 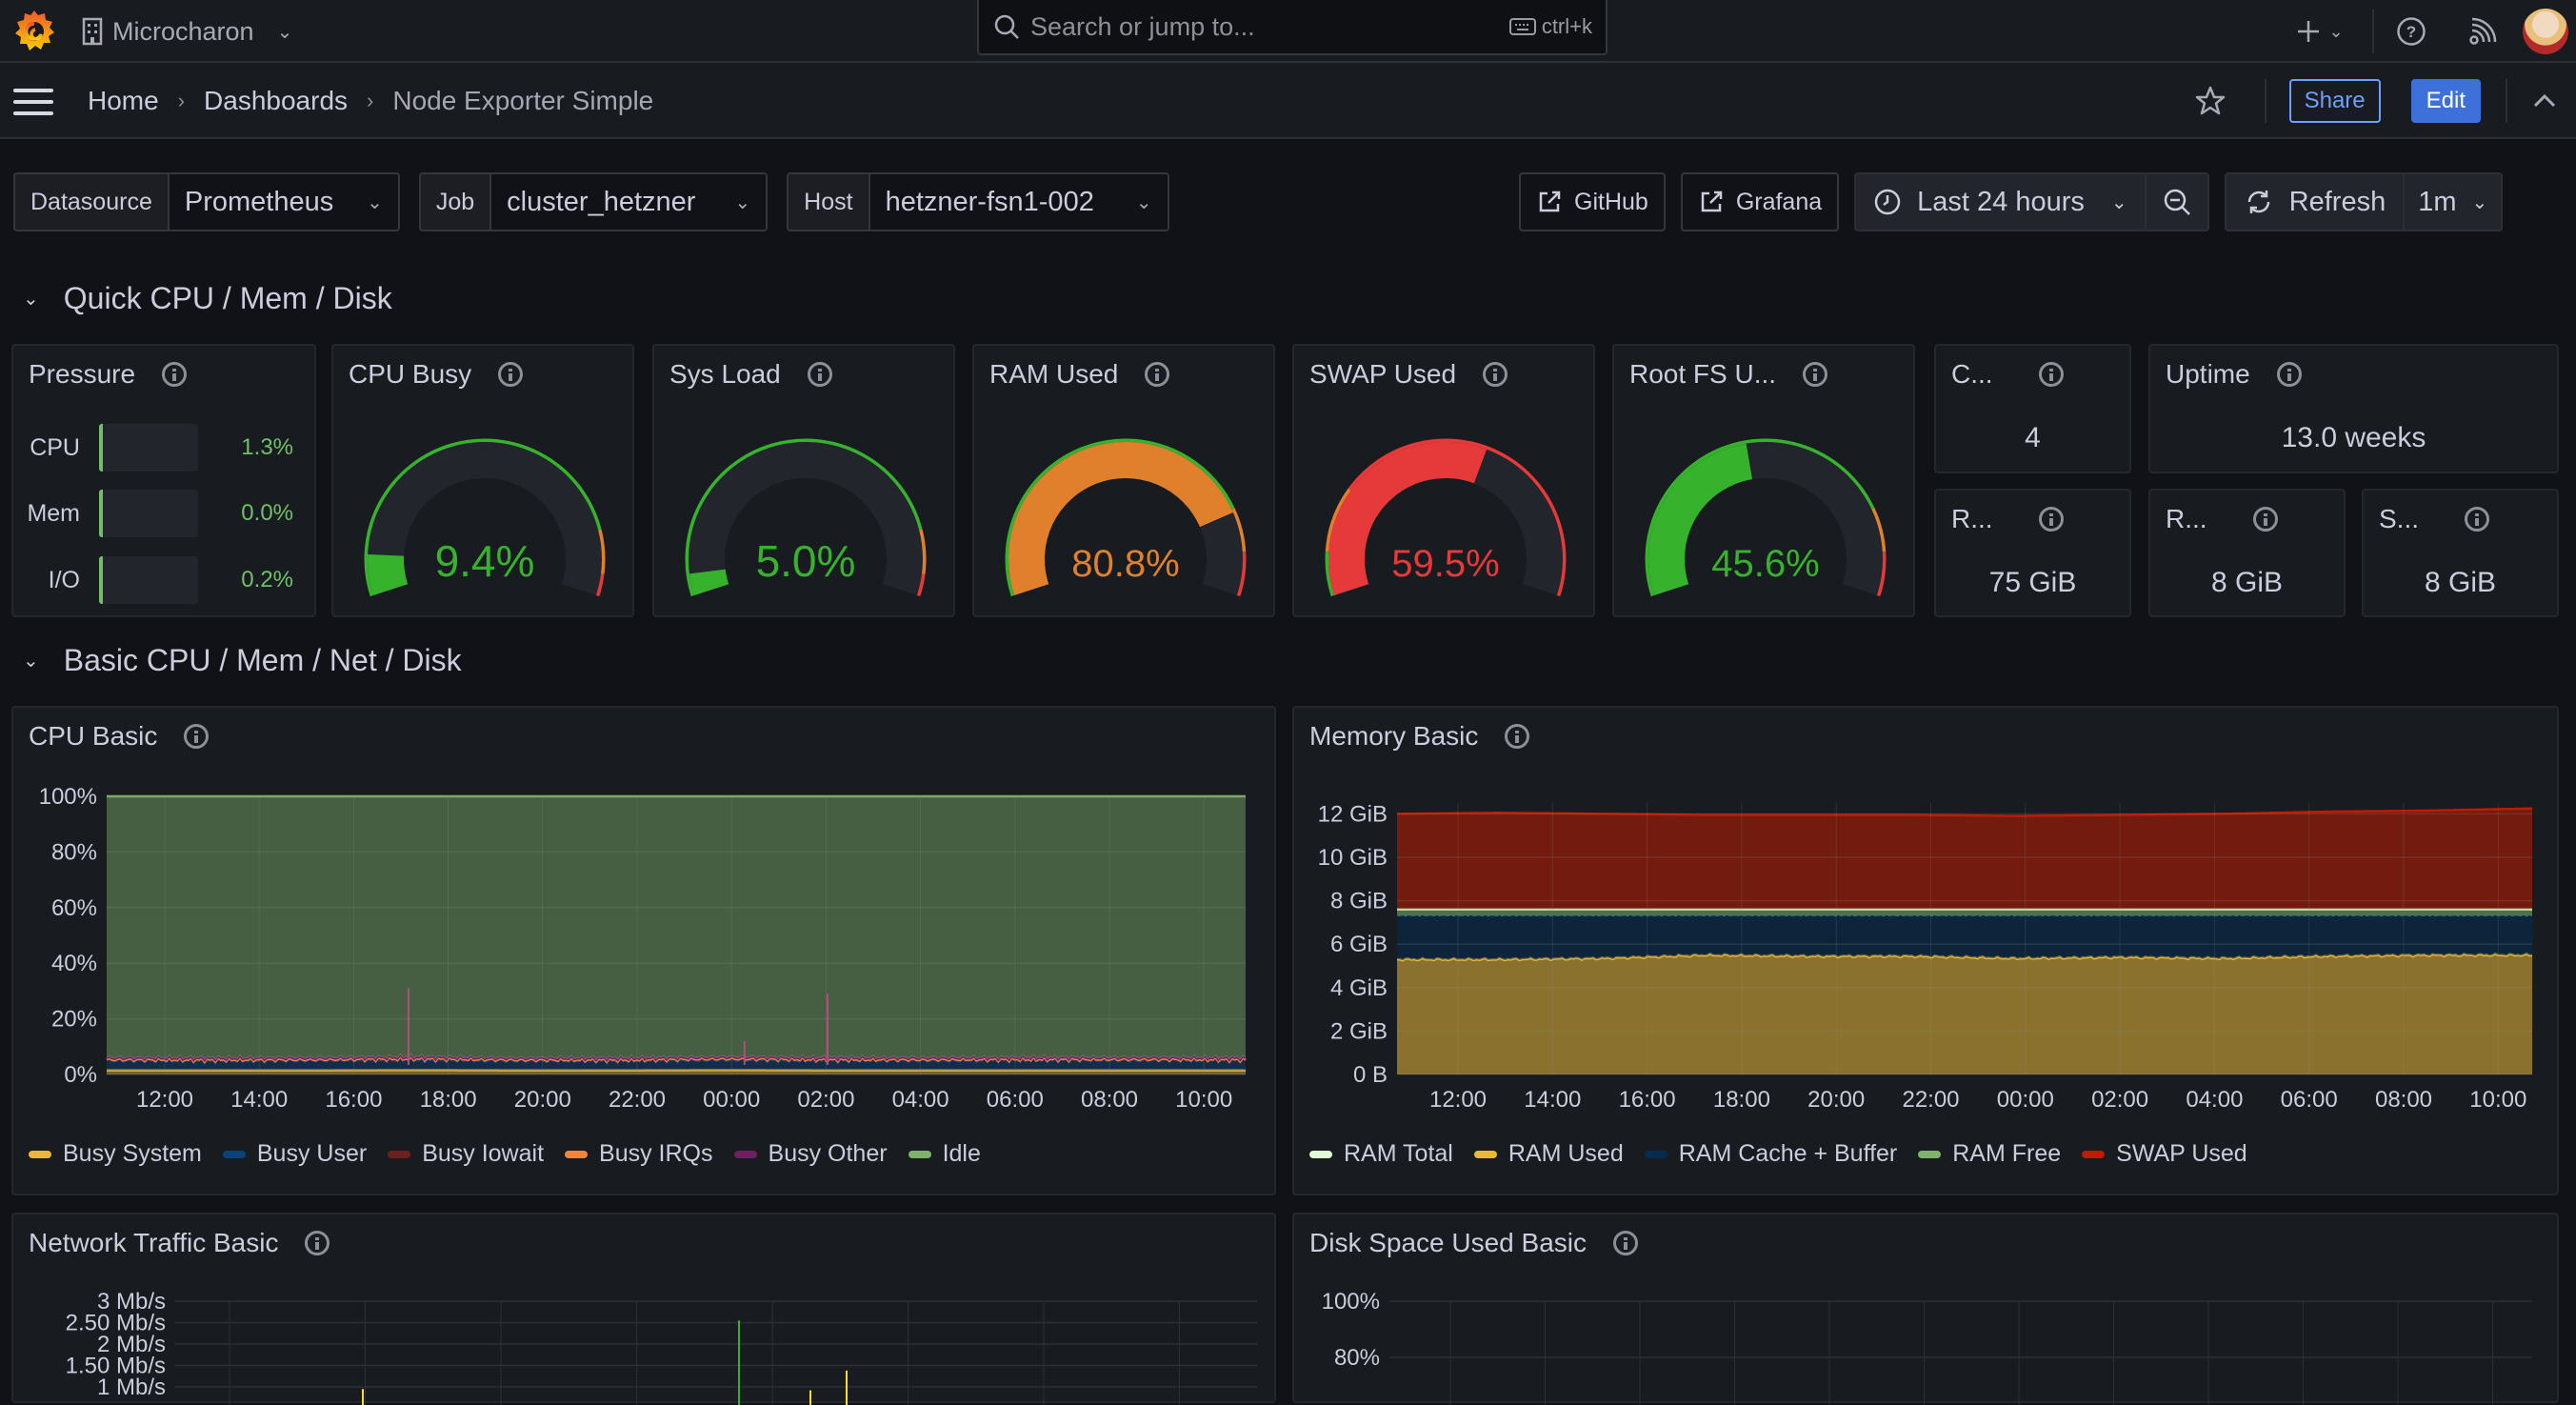 What do you see at coordinates (945, 1154) in the screenshot?
I see `legend-item: Idle` at bounding box center [945, 1154].